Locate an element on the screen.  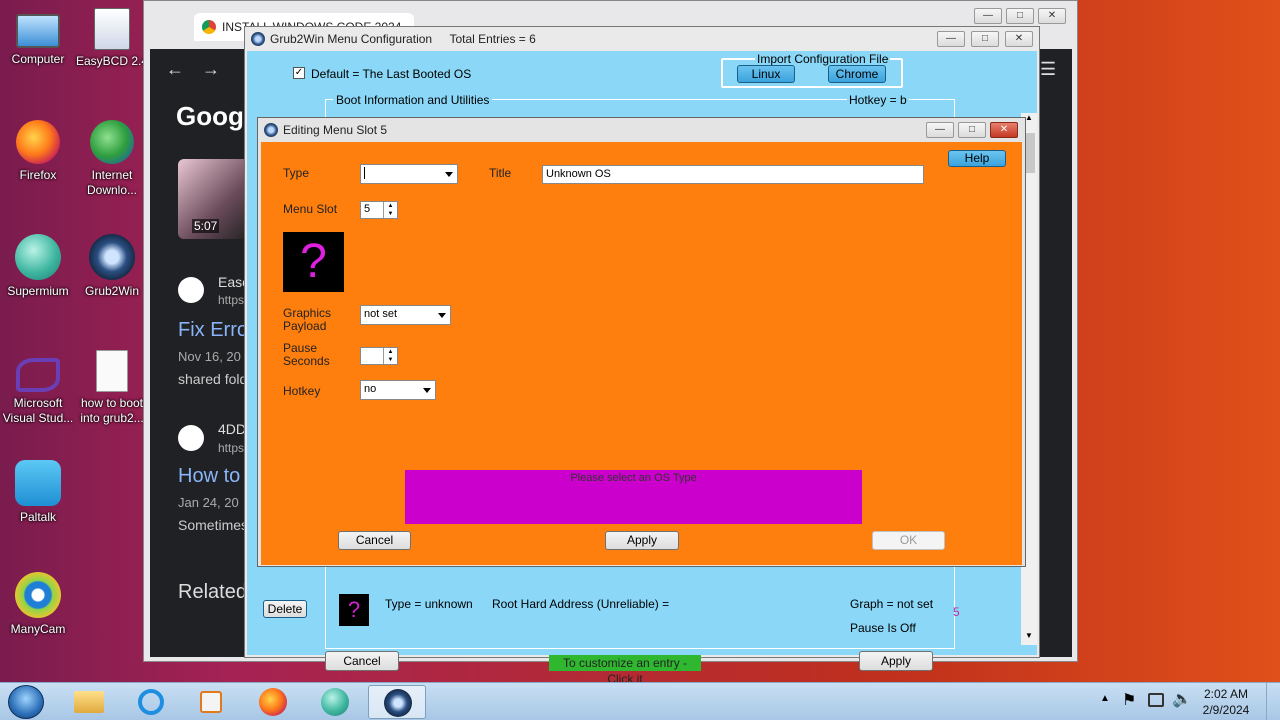
show-hidden-icons: ▲ is located at coordinates (1105, 698).